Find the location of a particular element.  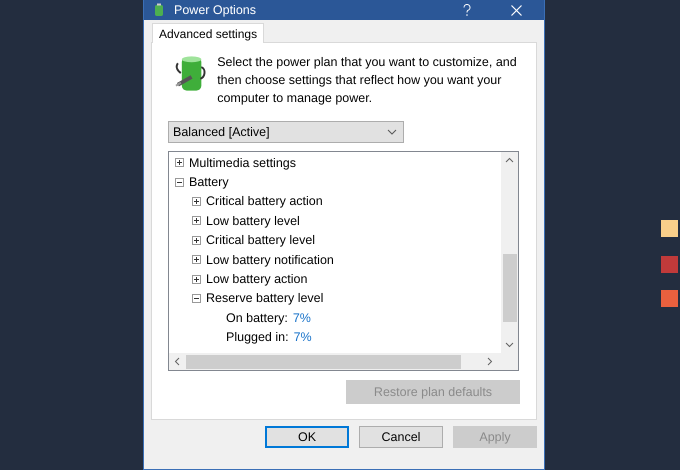

close-icon is located at coordinates (516, 10).